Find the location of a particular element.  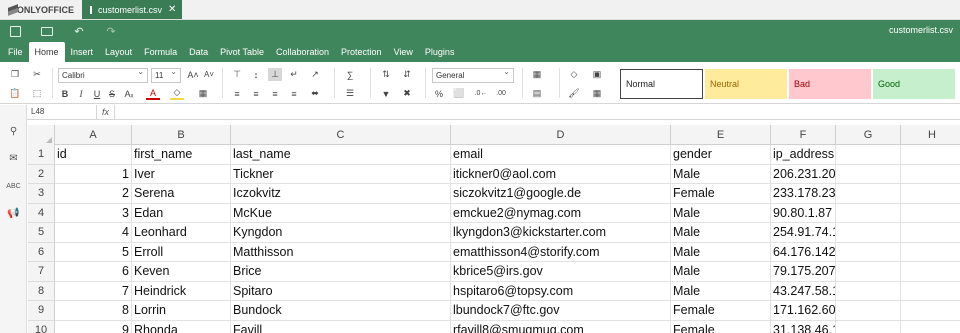

column-header-h: H is located at coordinates (930, 135).